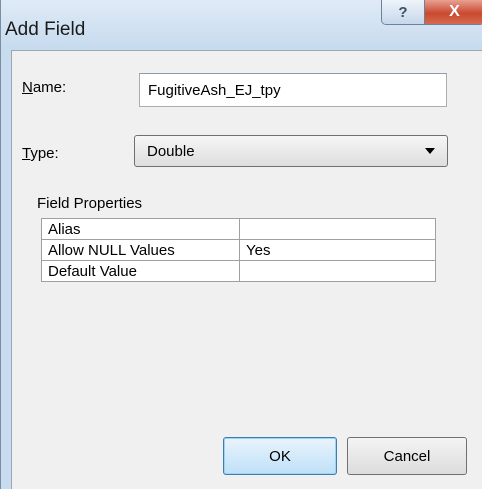 The height and width of the screenshot is (489, 482). What do you see at coordinates (241, 25) in the screenshot?
I see `title-bar: Add Field ? X` at bounding box center [241, 25].